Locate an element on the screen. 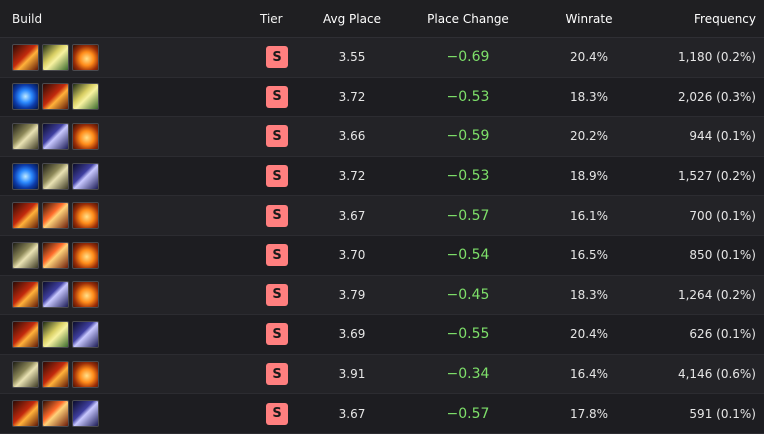 The height and width of the screenshot is (434, 764). frequency-cell: 700 (0.1%) is located at coordinates (722, 215).